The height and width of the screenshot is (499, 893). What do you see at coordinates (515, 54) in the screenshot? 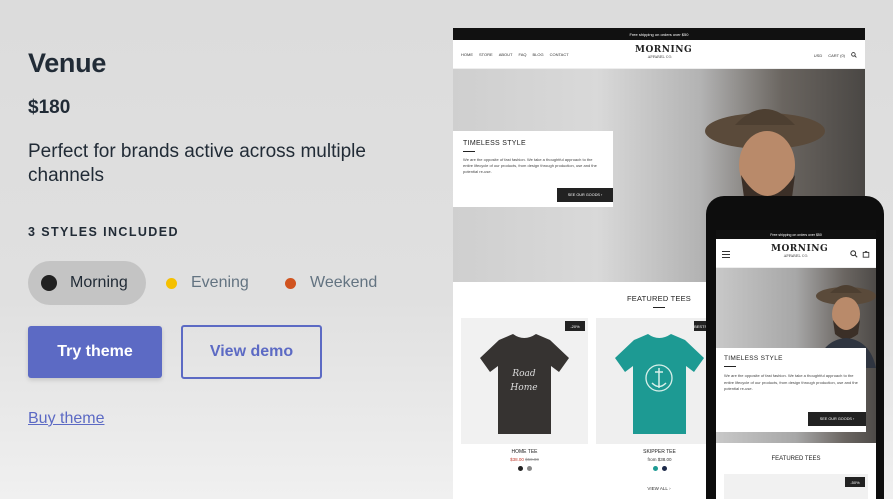
I see `store-nav: HOME STORE ABOUT FAQ BLOG CONTACT` at bounding box center [515, 54].